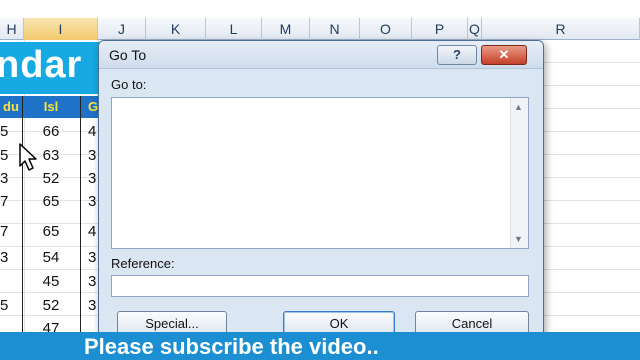 The image size is (640, 360). What do you see at coordinates (41, 65) in the screenshot?
I see `sheet-title-fragment: ndar` at bounding box center [41, 65].